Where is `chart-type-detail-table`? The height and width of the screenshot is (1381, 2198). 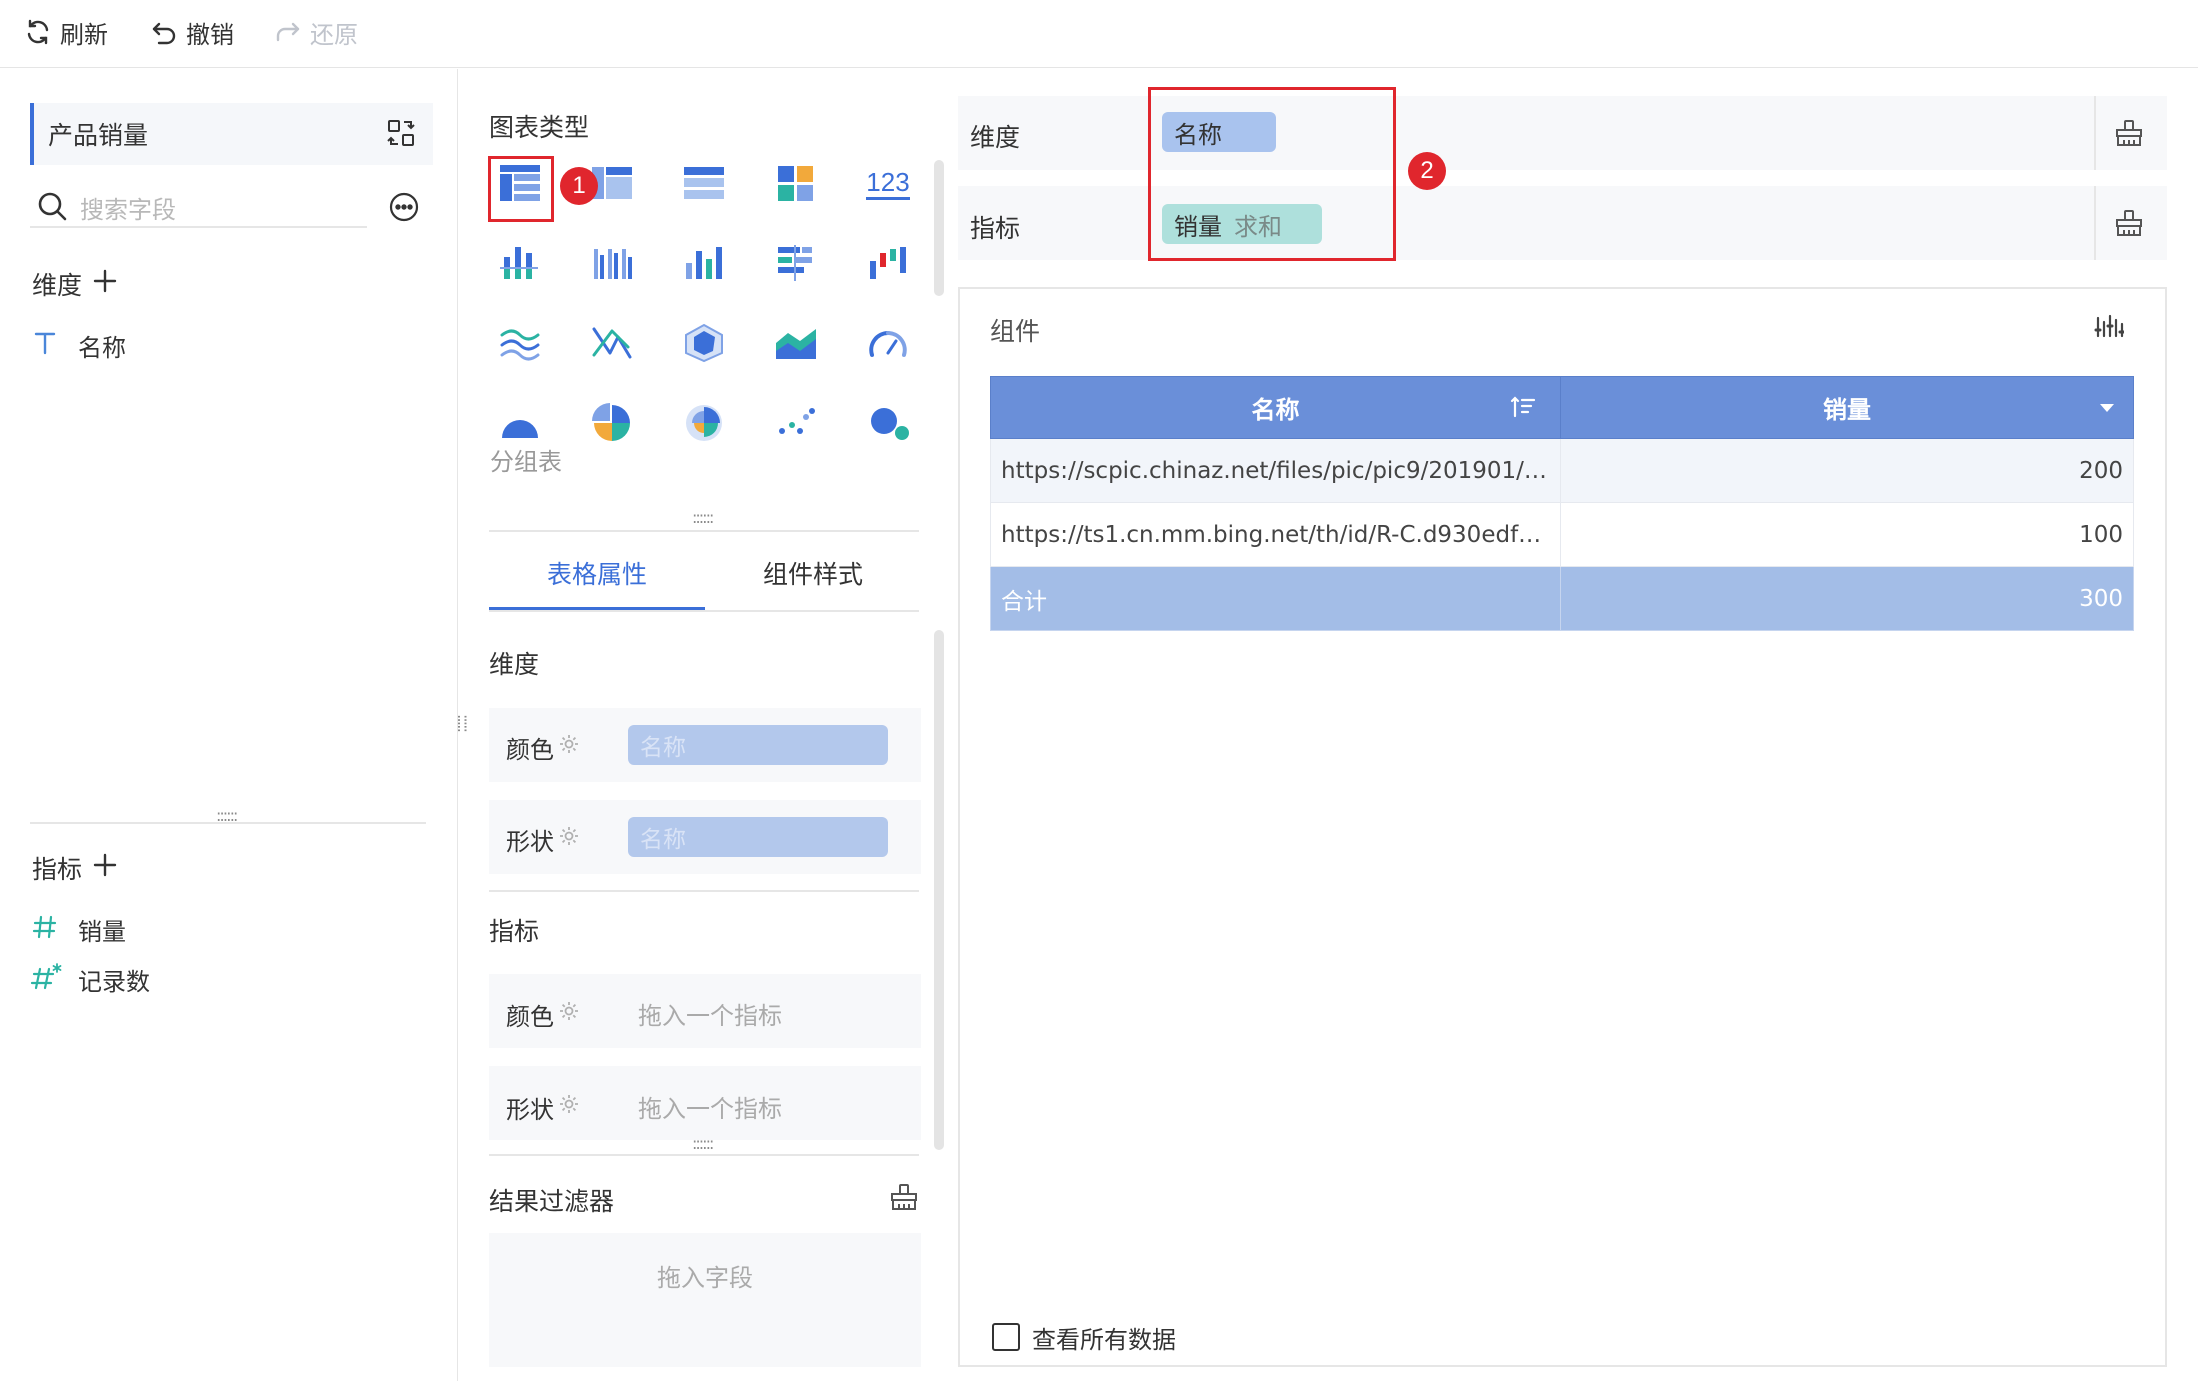 chart-type-detail-table is located at coordinates (704, 183).